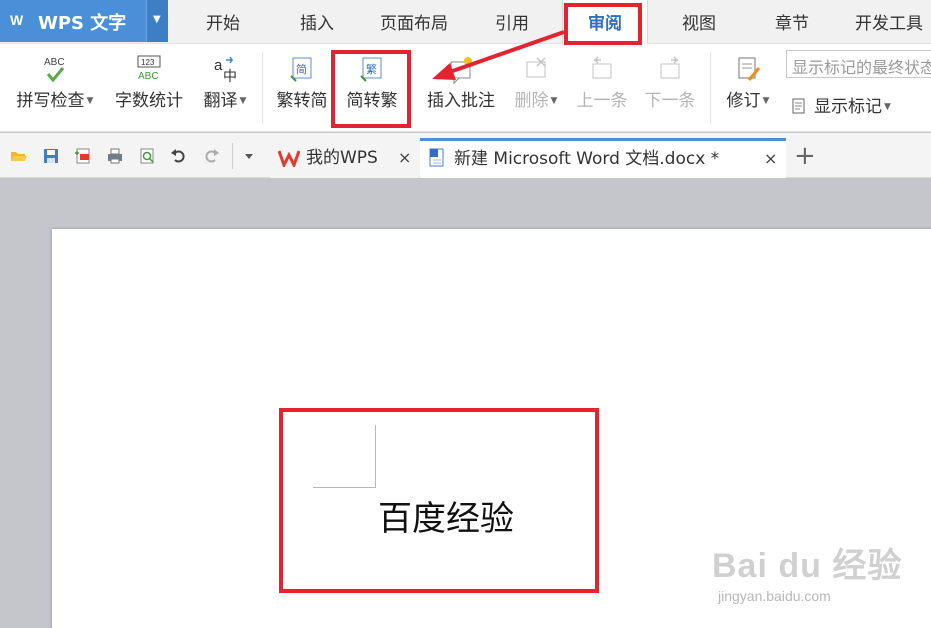 Image resolution: width=931 pixels, height=628 pixels. I want to click on word-count-icon: 123 ABC, so click(149, 68).